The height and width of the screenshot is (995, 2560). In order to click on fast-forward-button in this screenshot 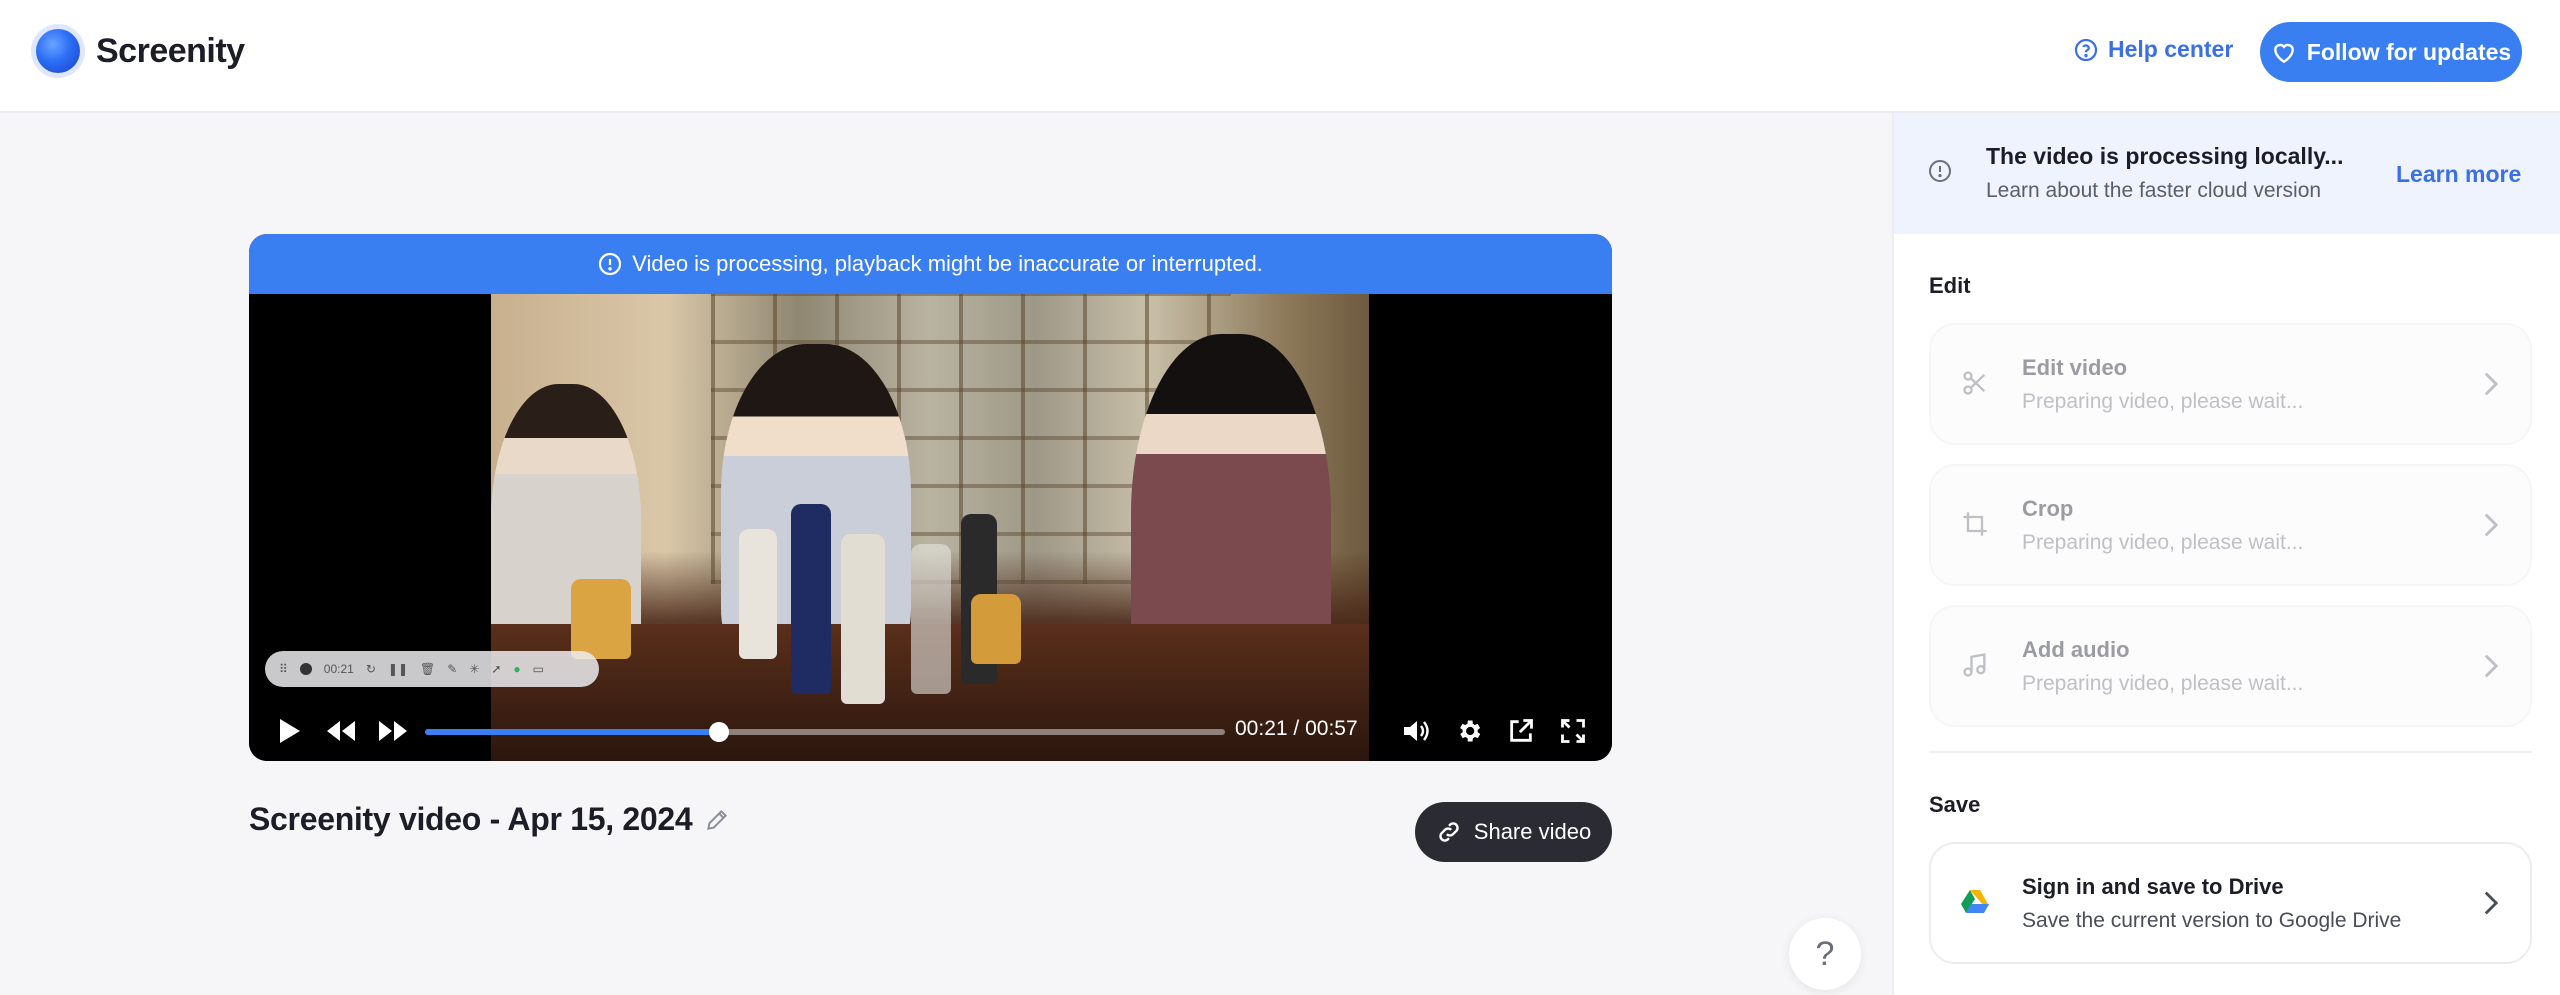, I will do `click(393, 731)`.